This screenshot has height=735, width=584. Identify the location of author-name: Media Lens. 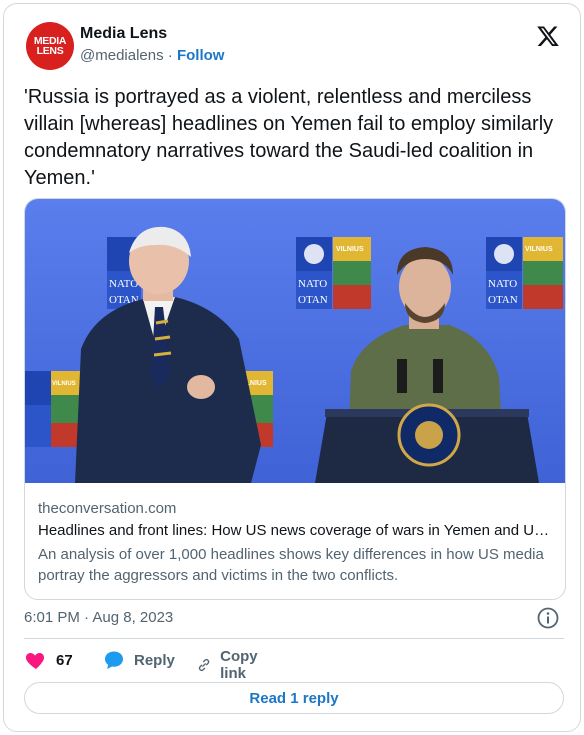
(123, 34).